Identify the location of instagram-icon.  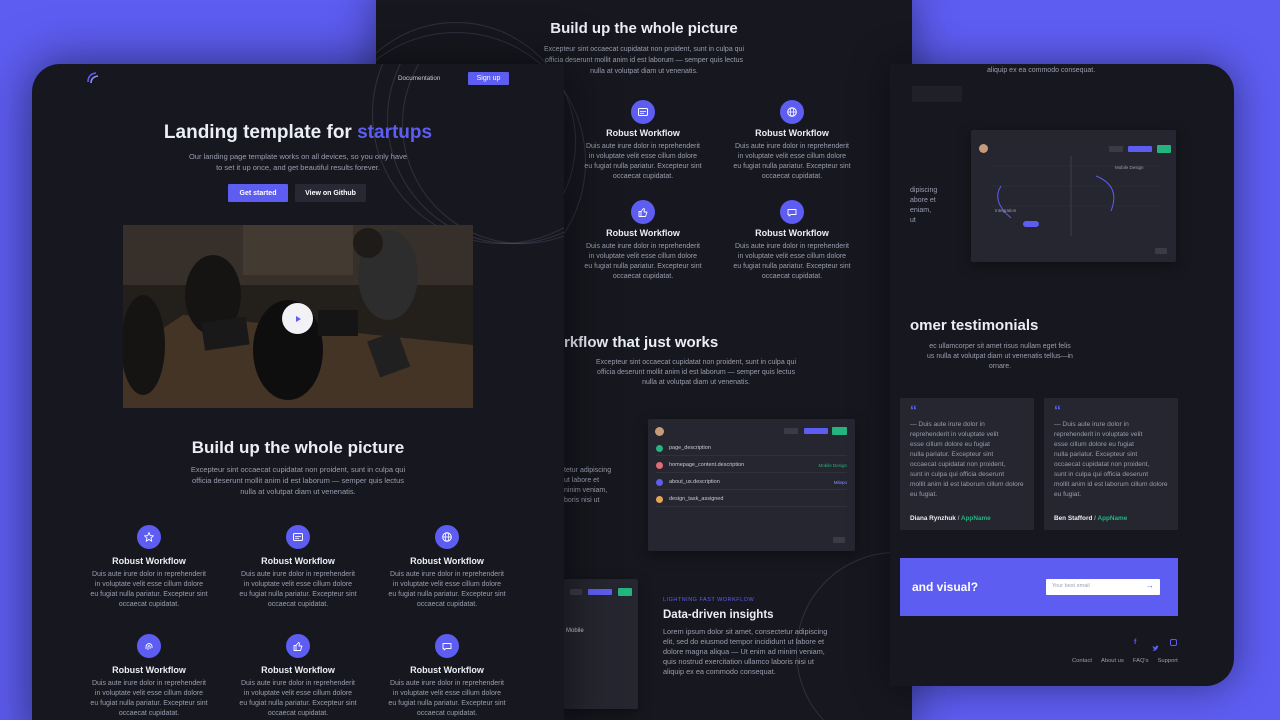
(1173, 642).